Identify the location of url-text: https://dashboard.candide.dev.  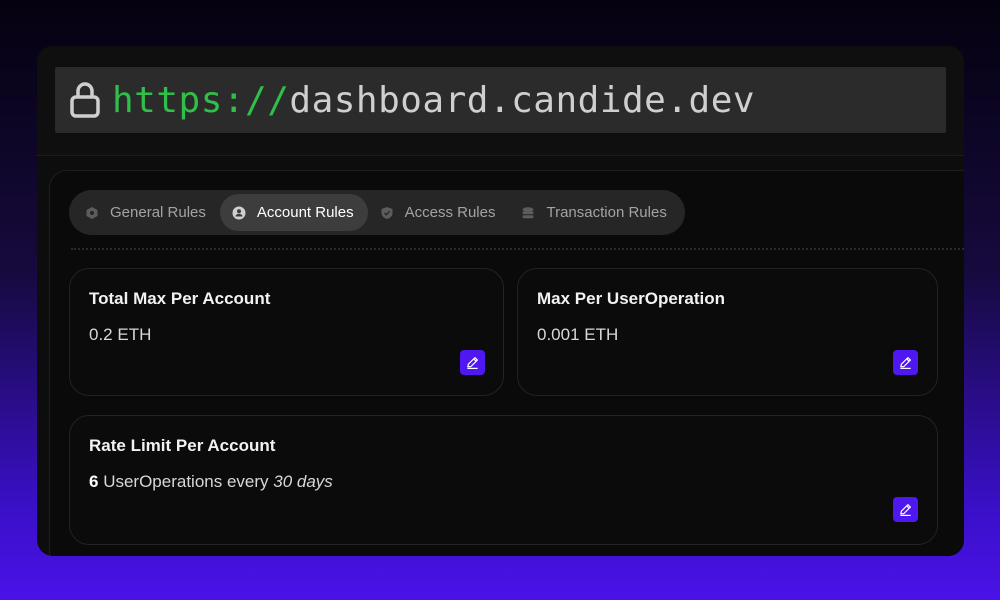
(433, 100).